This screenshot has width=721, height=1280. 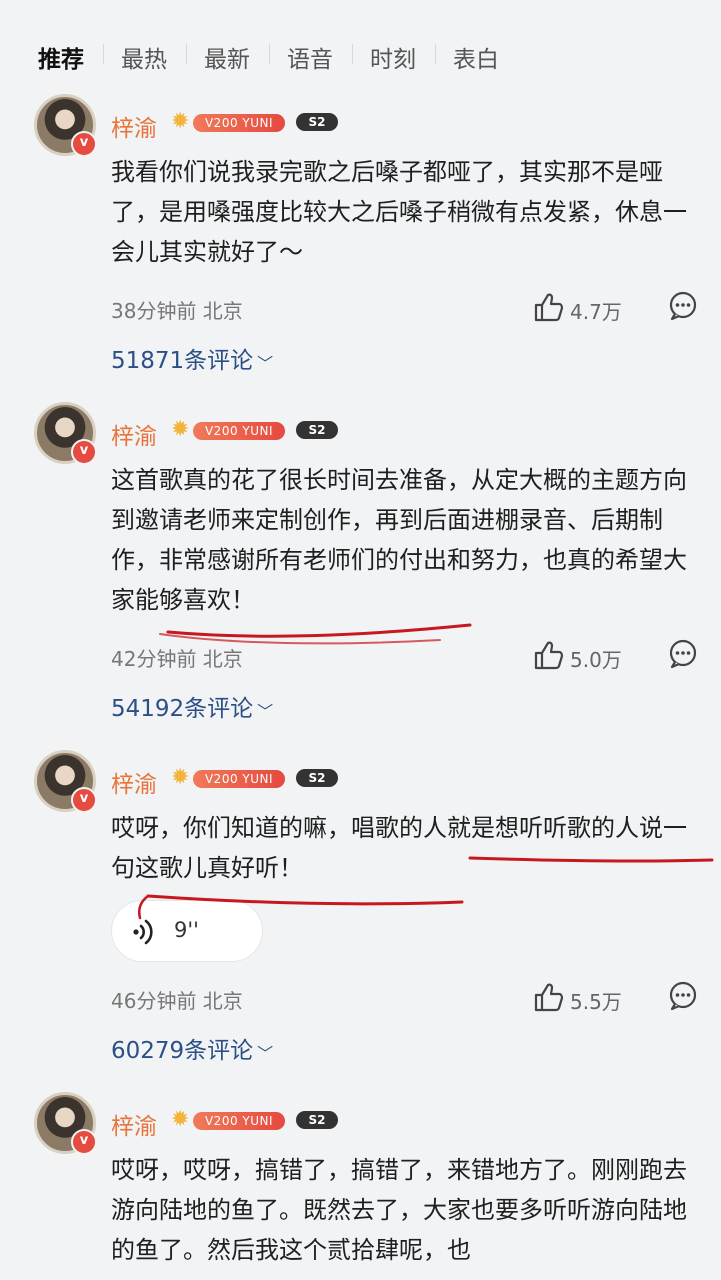 I want to click on voice-wave-icon, so click(x=143, y=932).